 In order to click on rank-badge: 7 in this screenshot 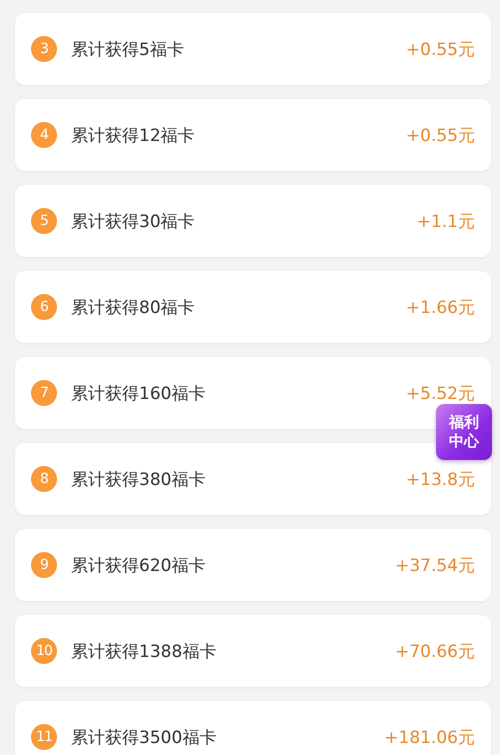, I will do `click(44, 393)`.